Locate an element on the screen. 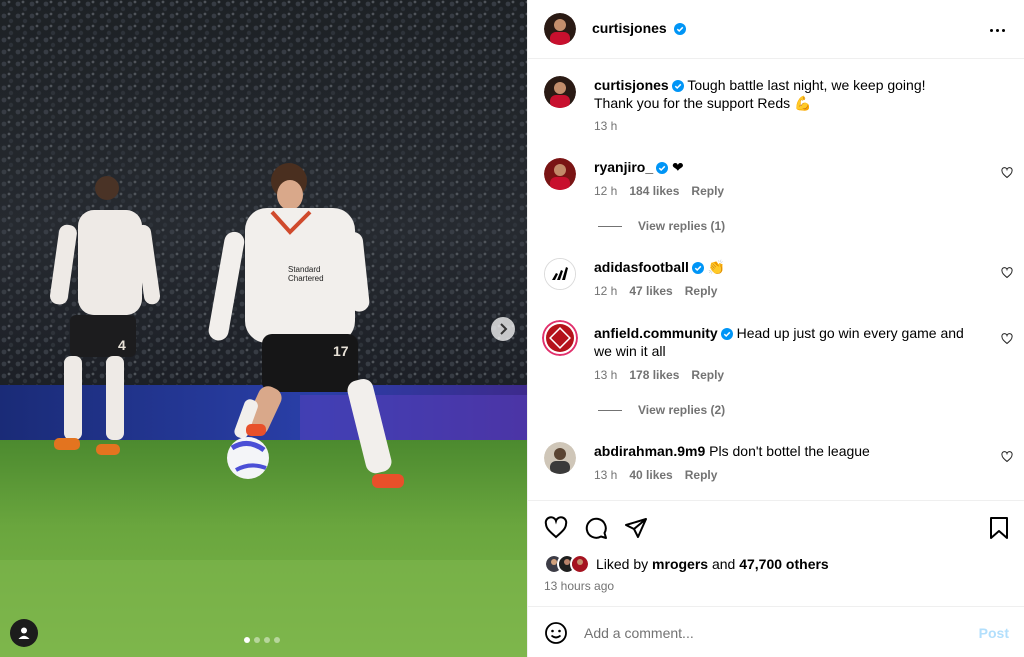  comment-input is located at coordinates (774, 633).